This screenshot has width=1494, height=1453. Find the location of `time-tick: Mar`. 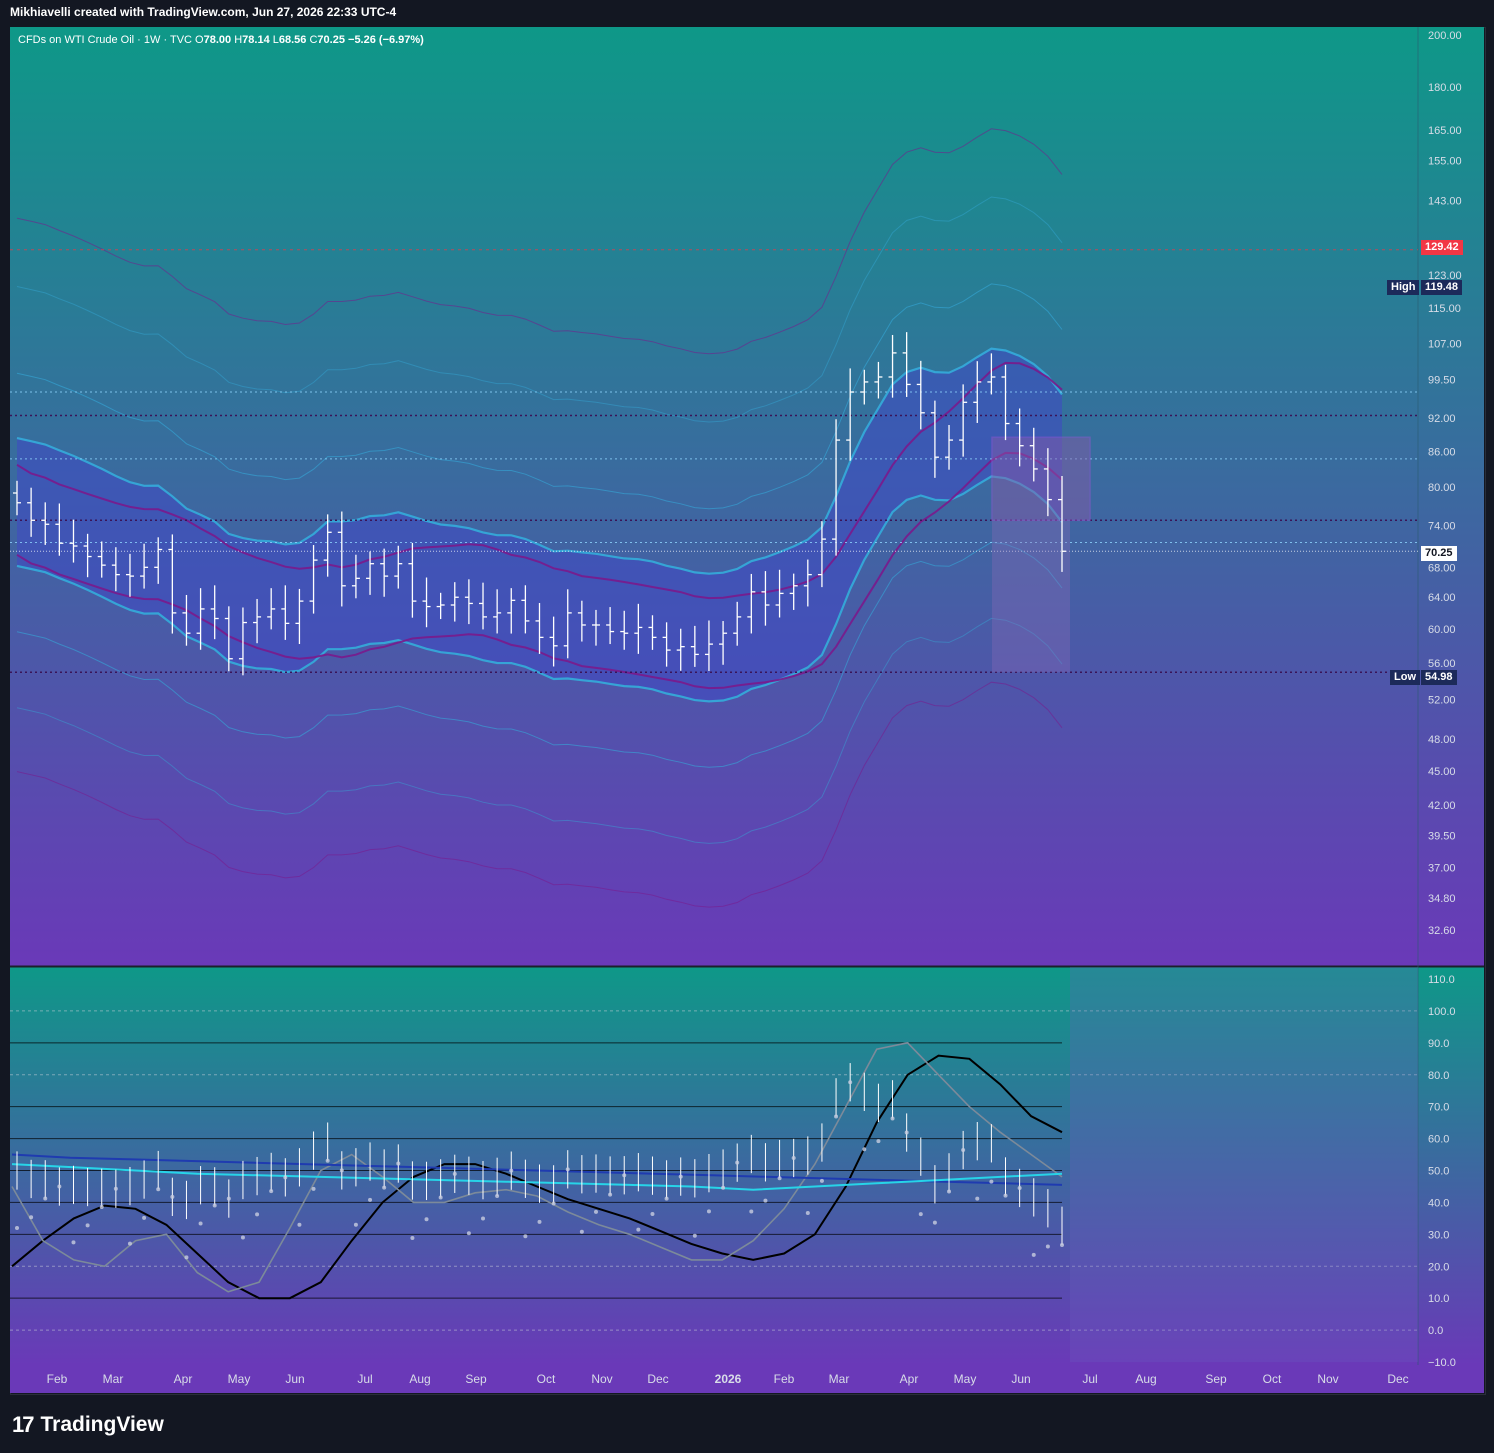

time-tick: Mar is located at coordinates (839, 1379).